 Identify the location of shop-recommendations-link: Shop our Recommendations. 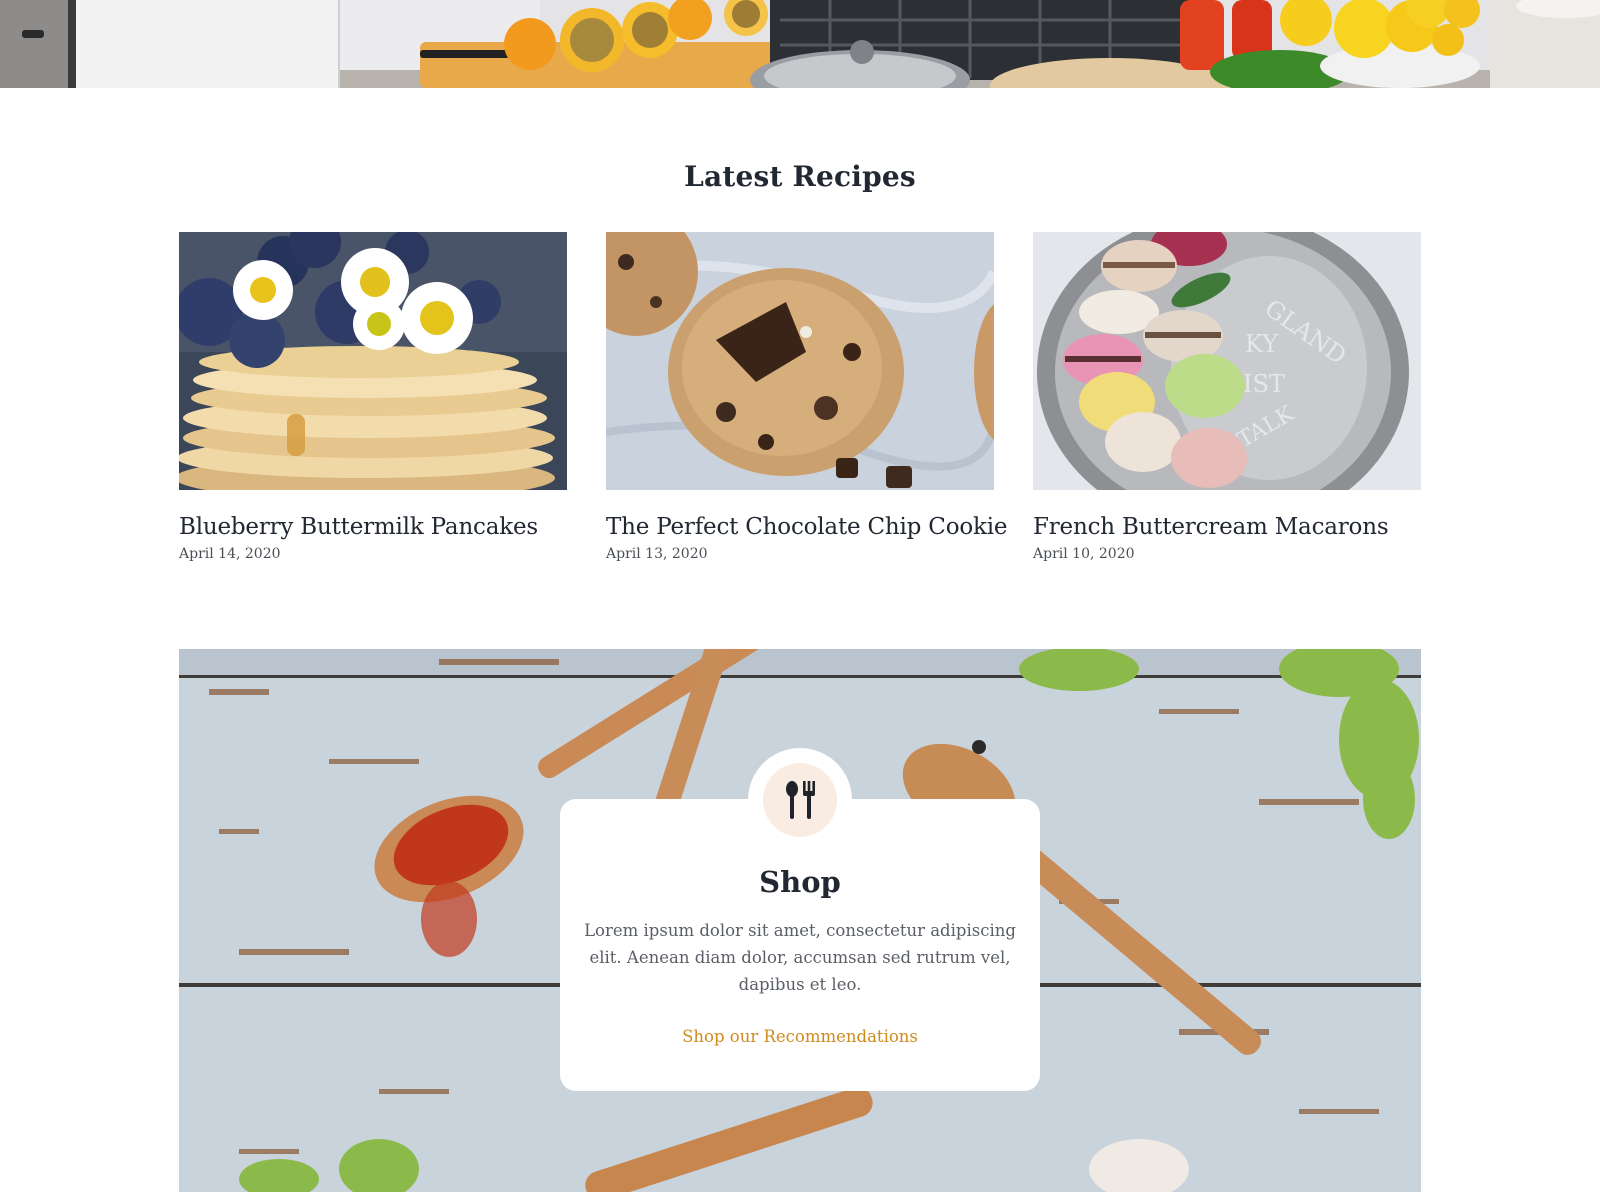
(800, 1036).